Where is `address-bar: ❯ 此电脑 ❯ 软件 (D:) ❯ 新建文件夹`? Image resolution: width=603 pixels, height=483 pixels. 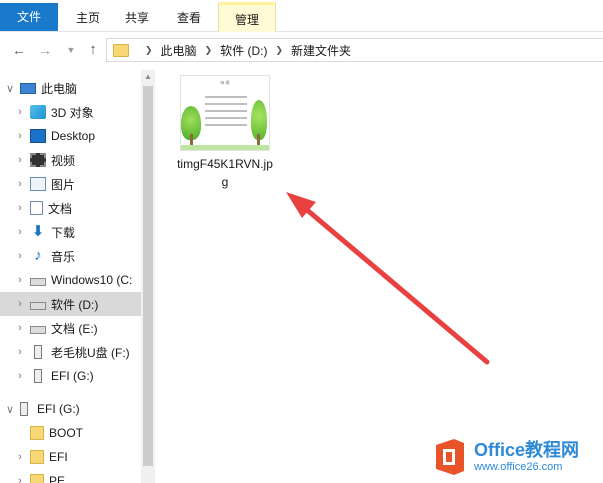
address-bar: ❯ 此电脑 ❯ 软件 (D:) ❯ 新建文件夹 is located at coordinates (354, 50).